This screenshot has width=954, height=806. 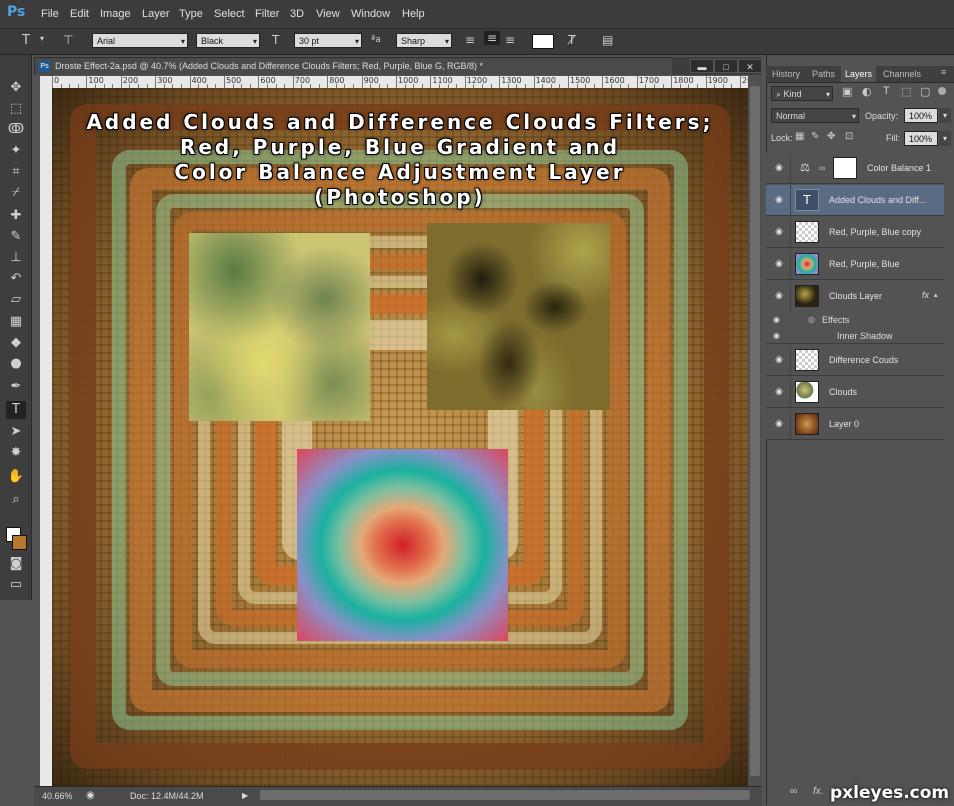 What do you see at coordinates (702, 66) in the screenshot?
I see `minimize-icon: ▬` at bounding box center [702, 66].